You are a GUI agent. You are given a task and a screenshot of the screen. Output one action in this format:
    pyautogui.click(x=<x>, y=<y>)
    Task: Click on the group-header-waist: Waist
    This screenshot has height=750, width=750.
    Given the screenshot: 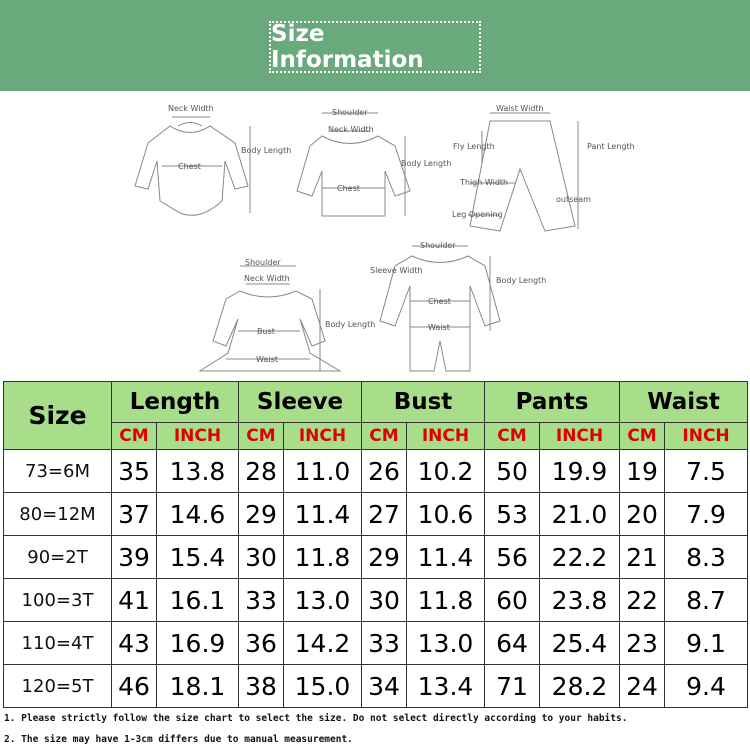 What is the action you would take?
    pyautogui.click(x=684, y=402)
    